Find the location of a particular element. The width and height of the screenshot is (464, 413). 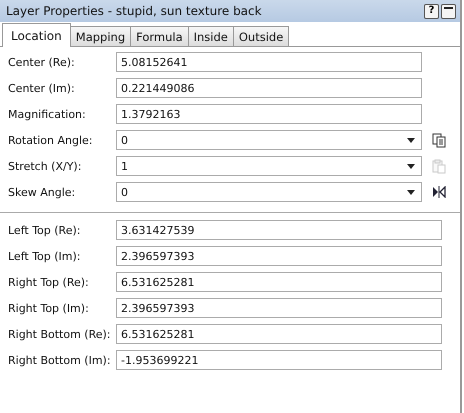

help-button: ? is located at coordinates (431, 11).